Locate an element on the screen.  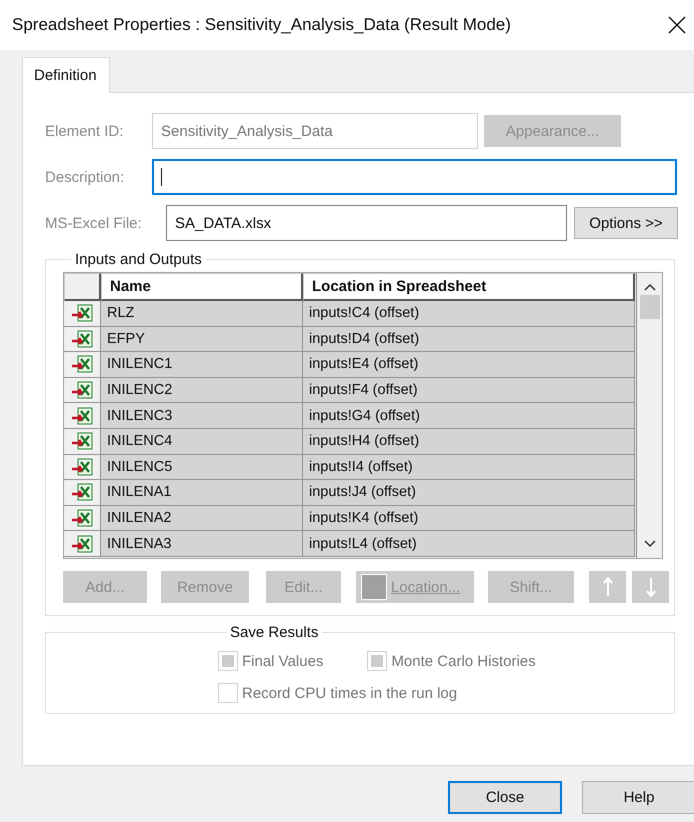
table-cell: INILENC5 is located at coordinates (202, 467).